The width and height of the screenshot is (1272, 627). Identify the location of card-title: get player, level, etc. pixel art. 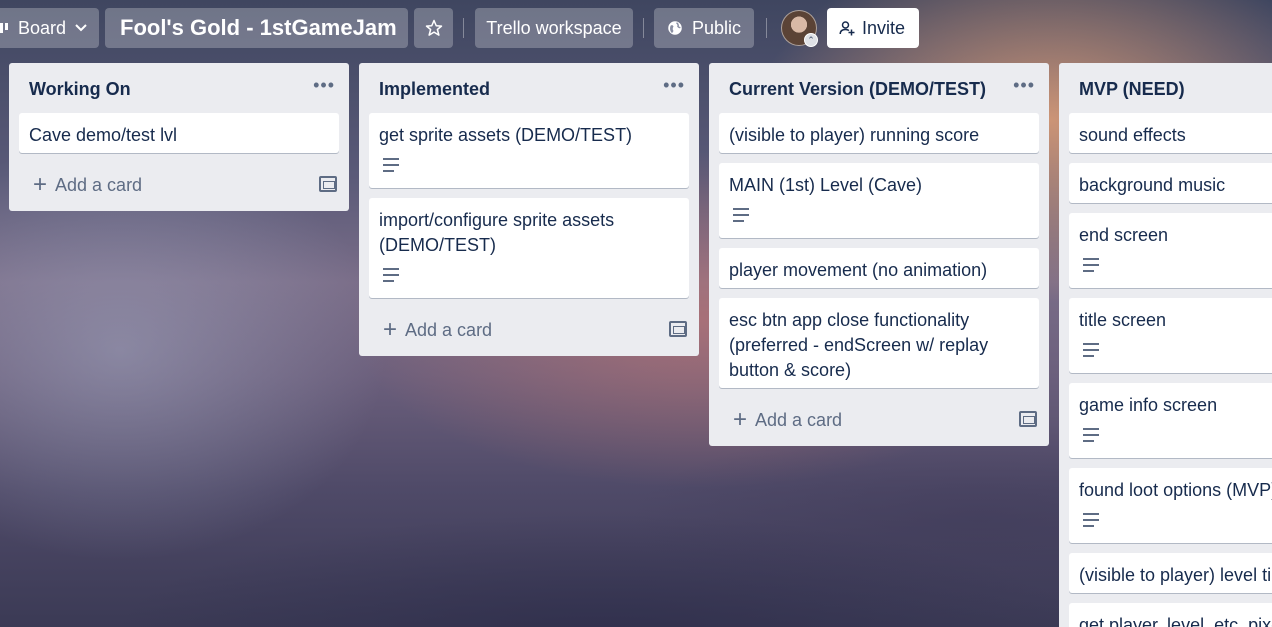
(1175, 621).